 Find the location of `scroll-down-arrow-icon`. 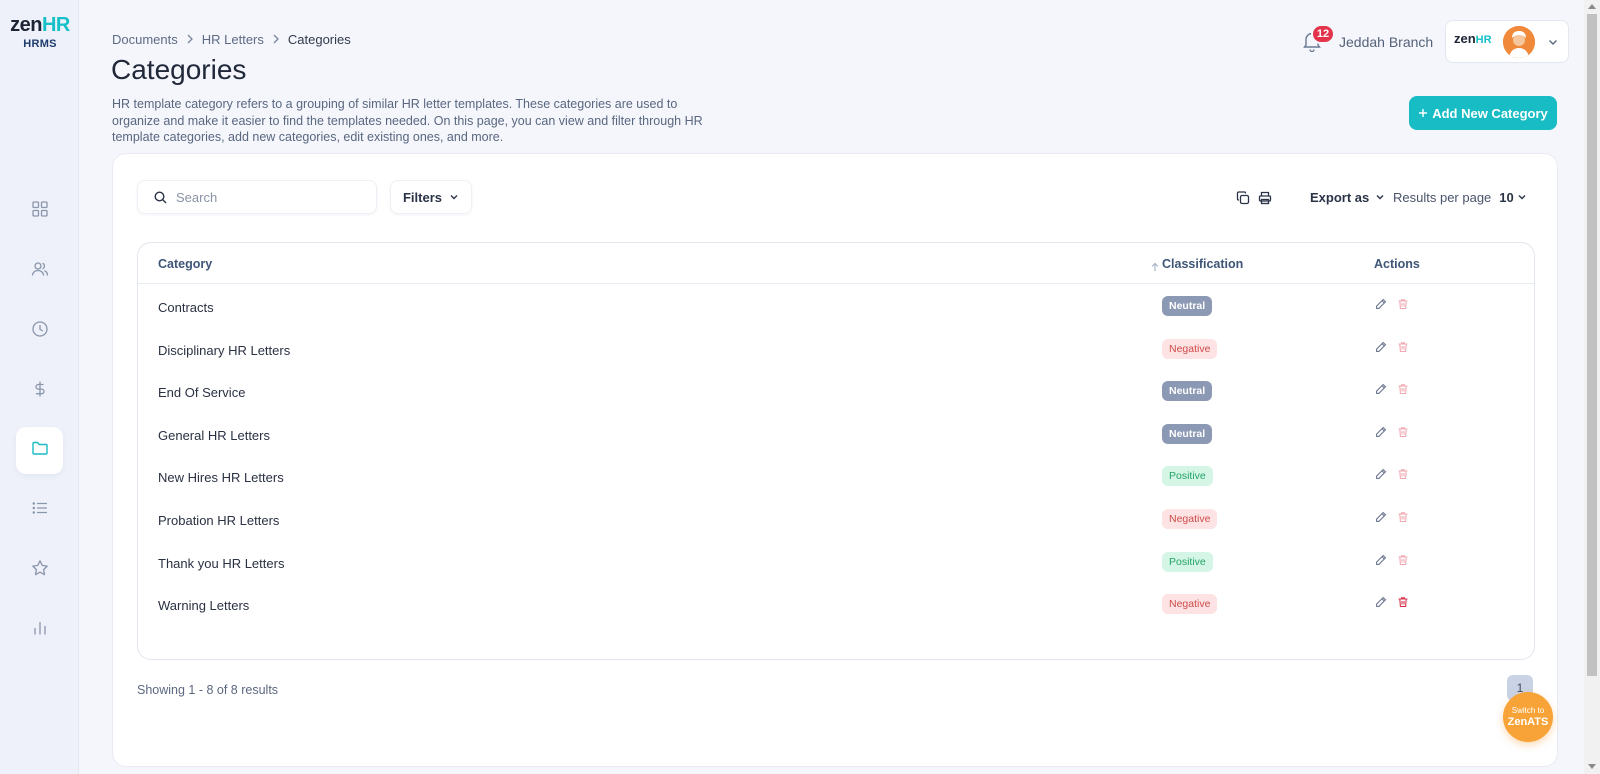

scroll-down-arrow-icon is located at coordinates (1592, 766).